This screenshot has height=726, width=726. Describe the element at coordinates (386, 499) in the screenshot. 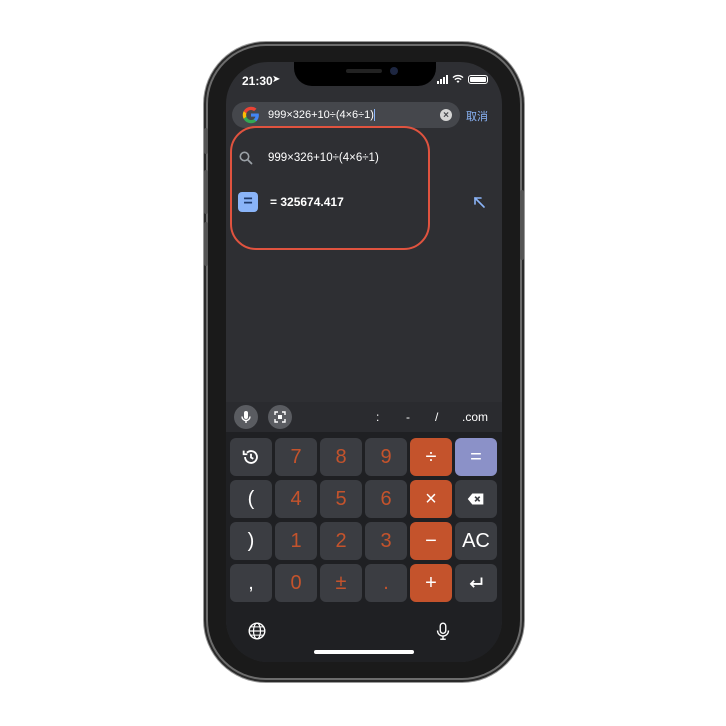

I see `key-6: 6` at that location.